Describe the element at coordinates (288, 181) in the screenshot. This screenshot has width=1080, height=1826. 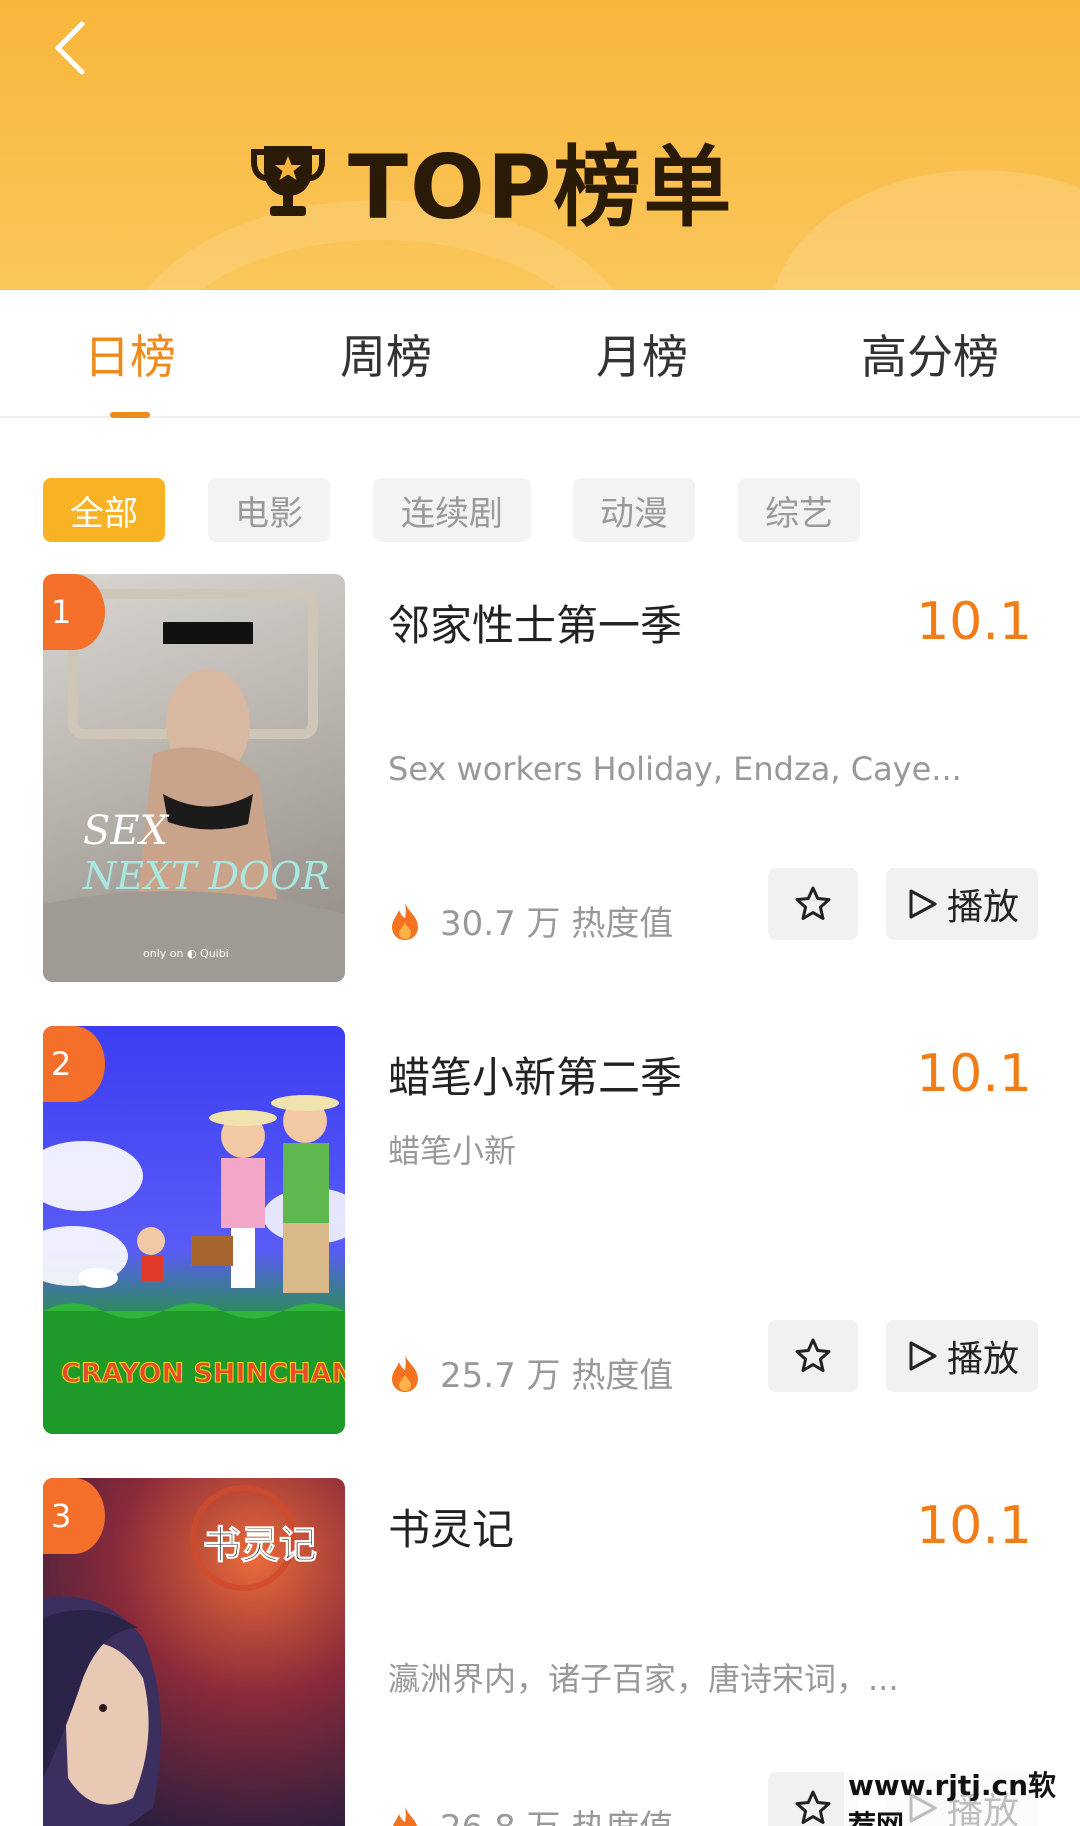
I see `trophy-icon` at that location.